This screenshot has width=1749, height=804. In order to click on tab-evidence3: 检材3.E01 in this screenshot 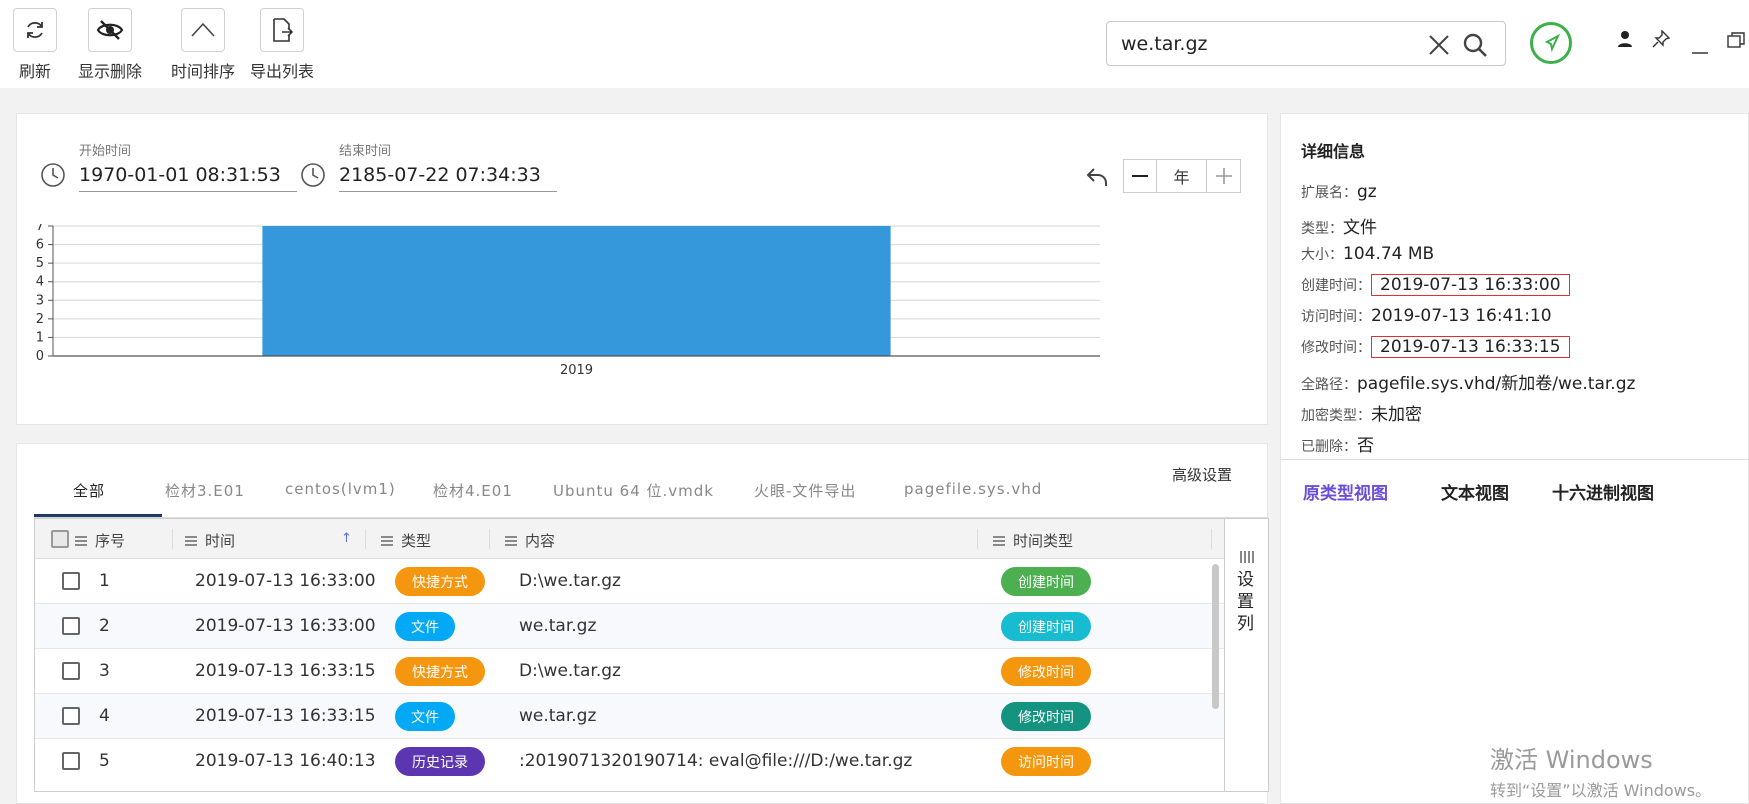, I will do `click(205, 490)`.